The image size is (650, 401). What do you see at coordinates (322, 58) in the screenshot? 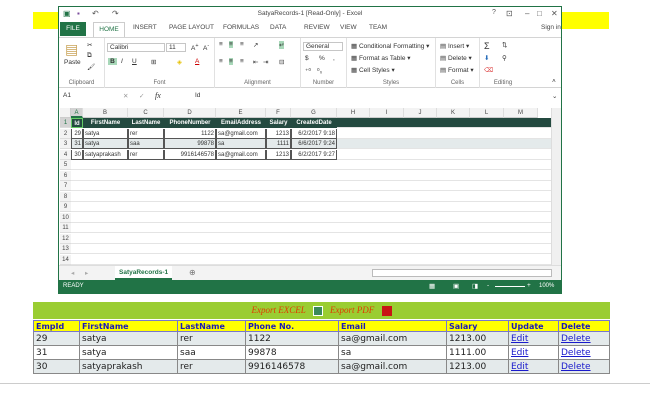
I see `percent-button: %` at bounding box center [322, 58].